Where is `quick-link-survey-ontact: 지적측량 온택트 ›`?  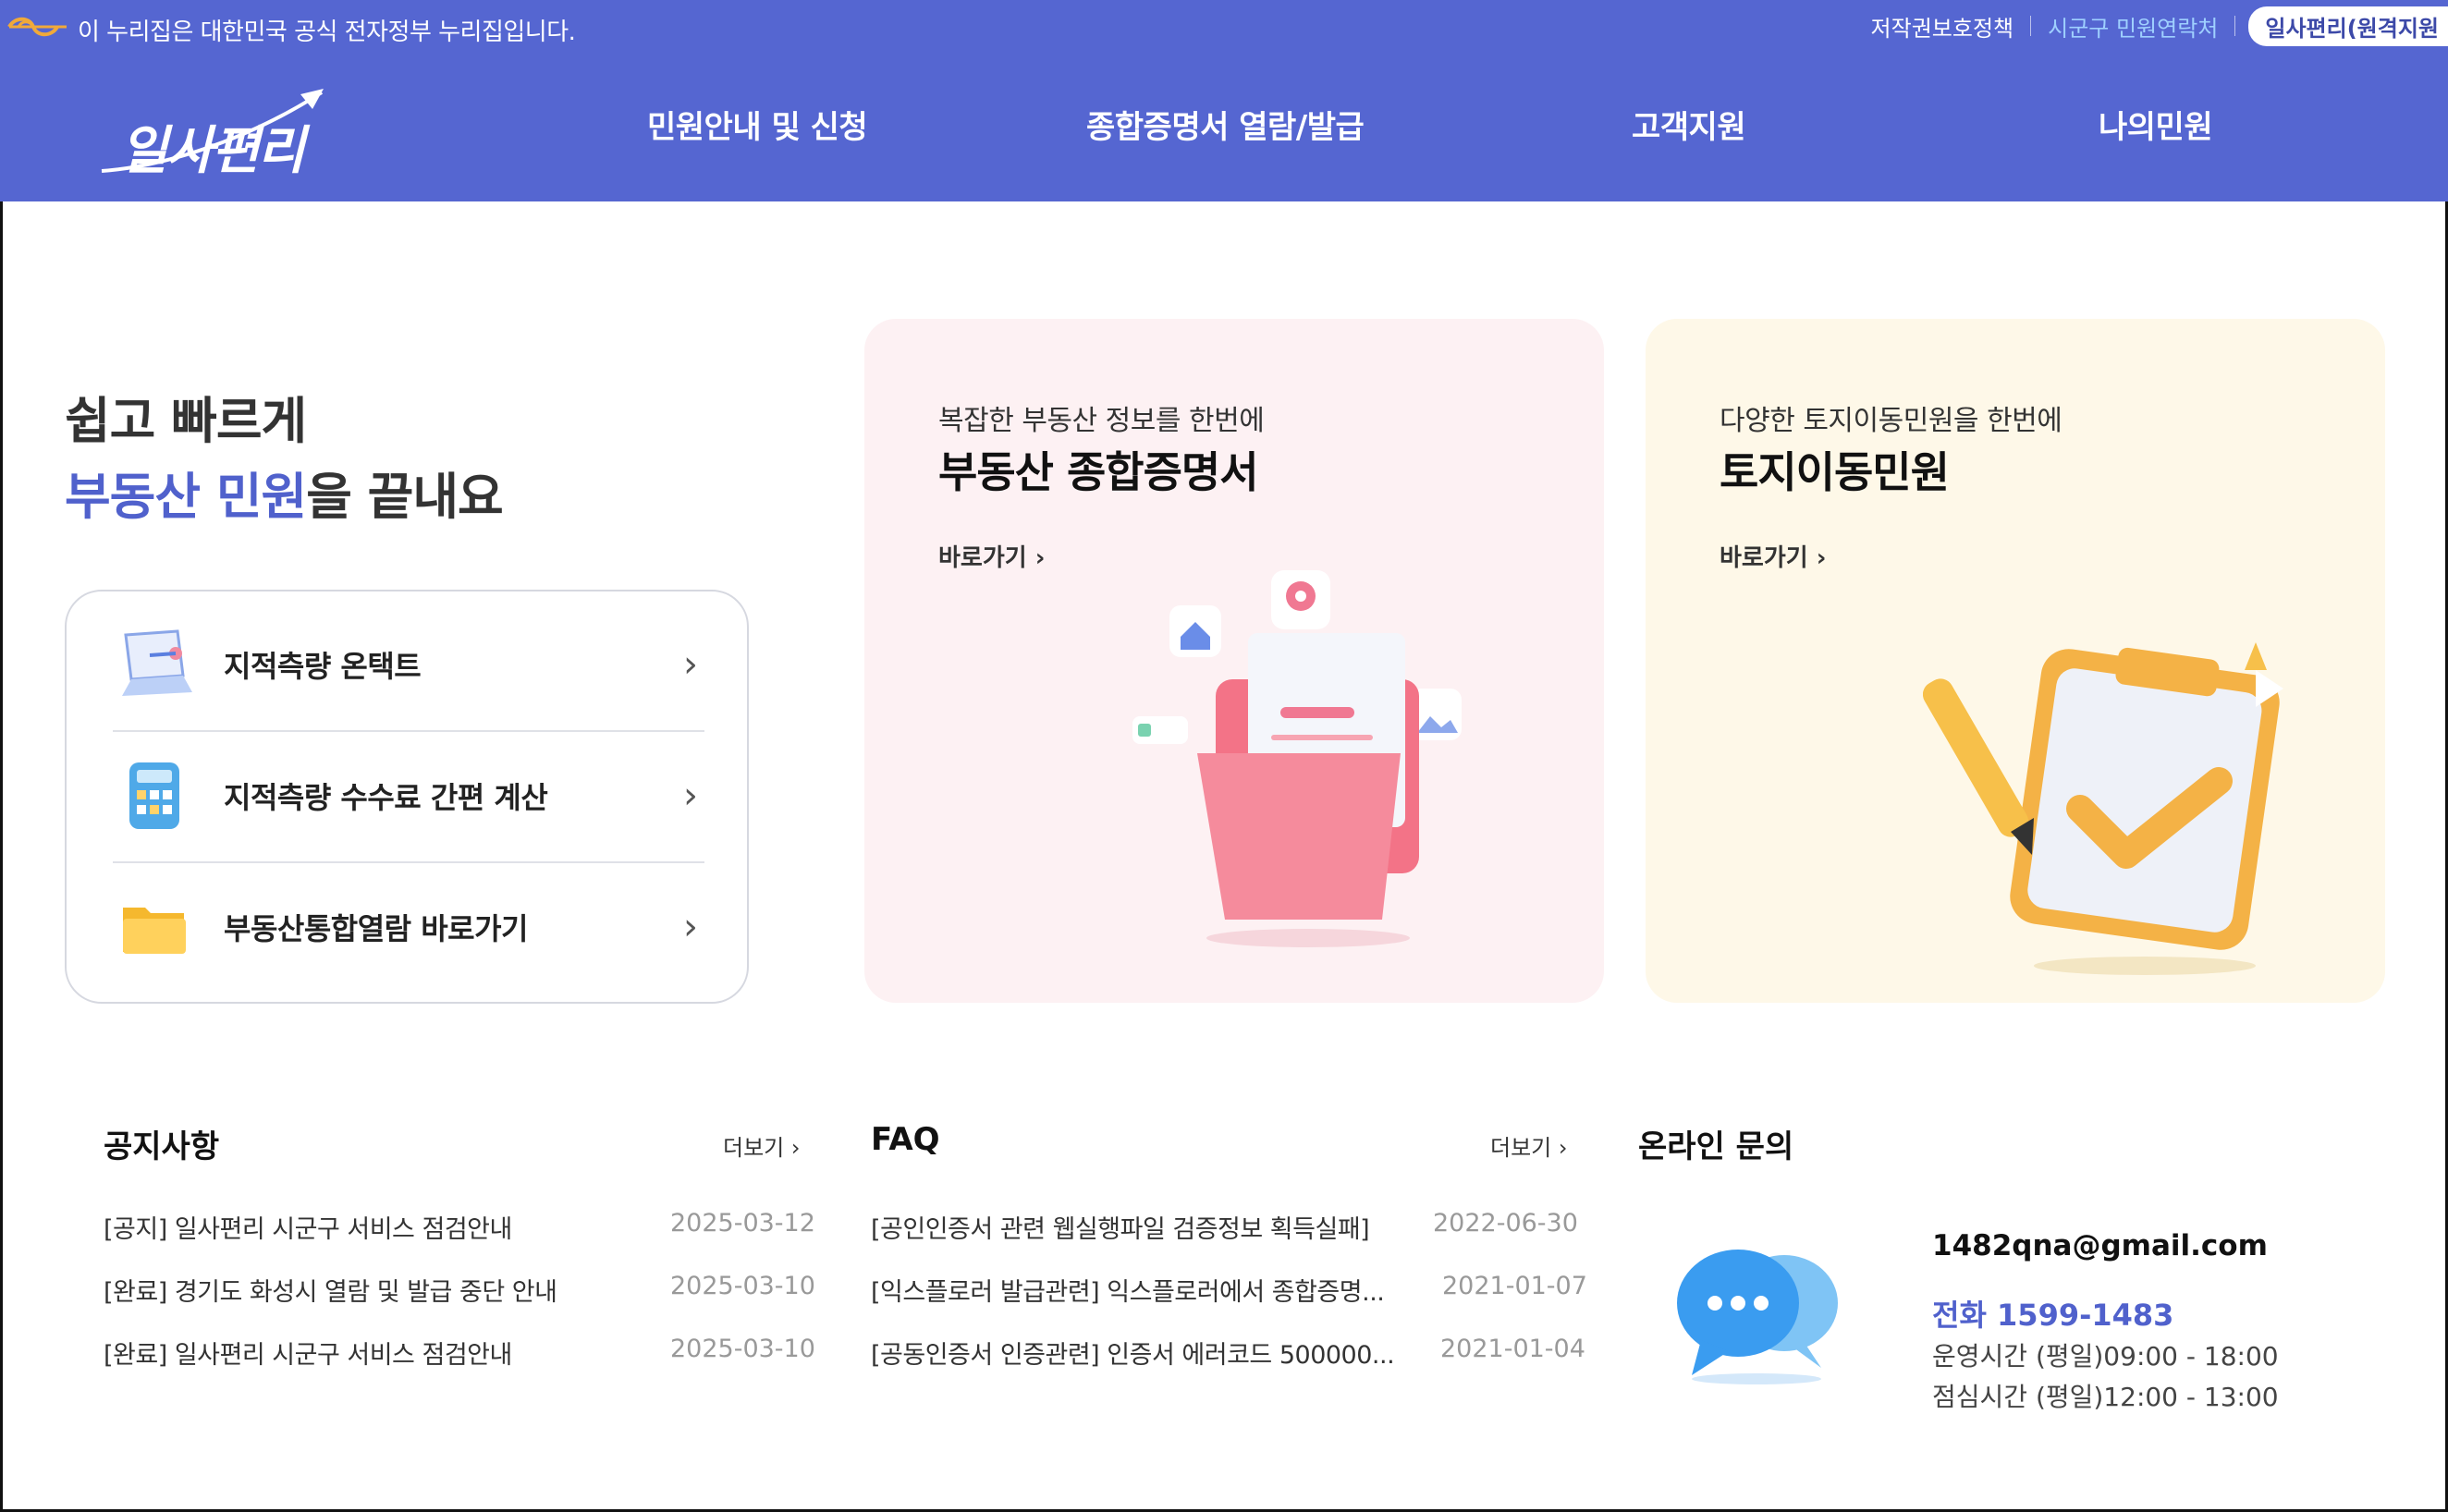
quick-link-survey-ontact: 지적측량 온택트 › is located at coordinates (408, 665).